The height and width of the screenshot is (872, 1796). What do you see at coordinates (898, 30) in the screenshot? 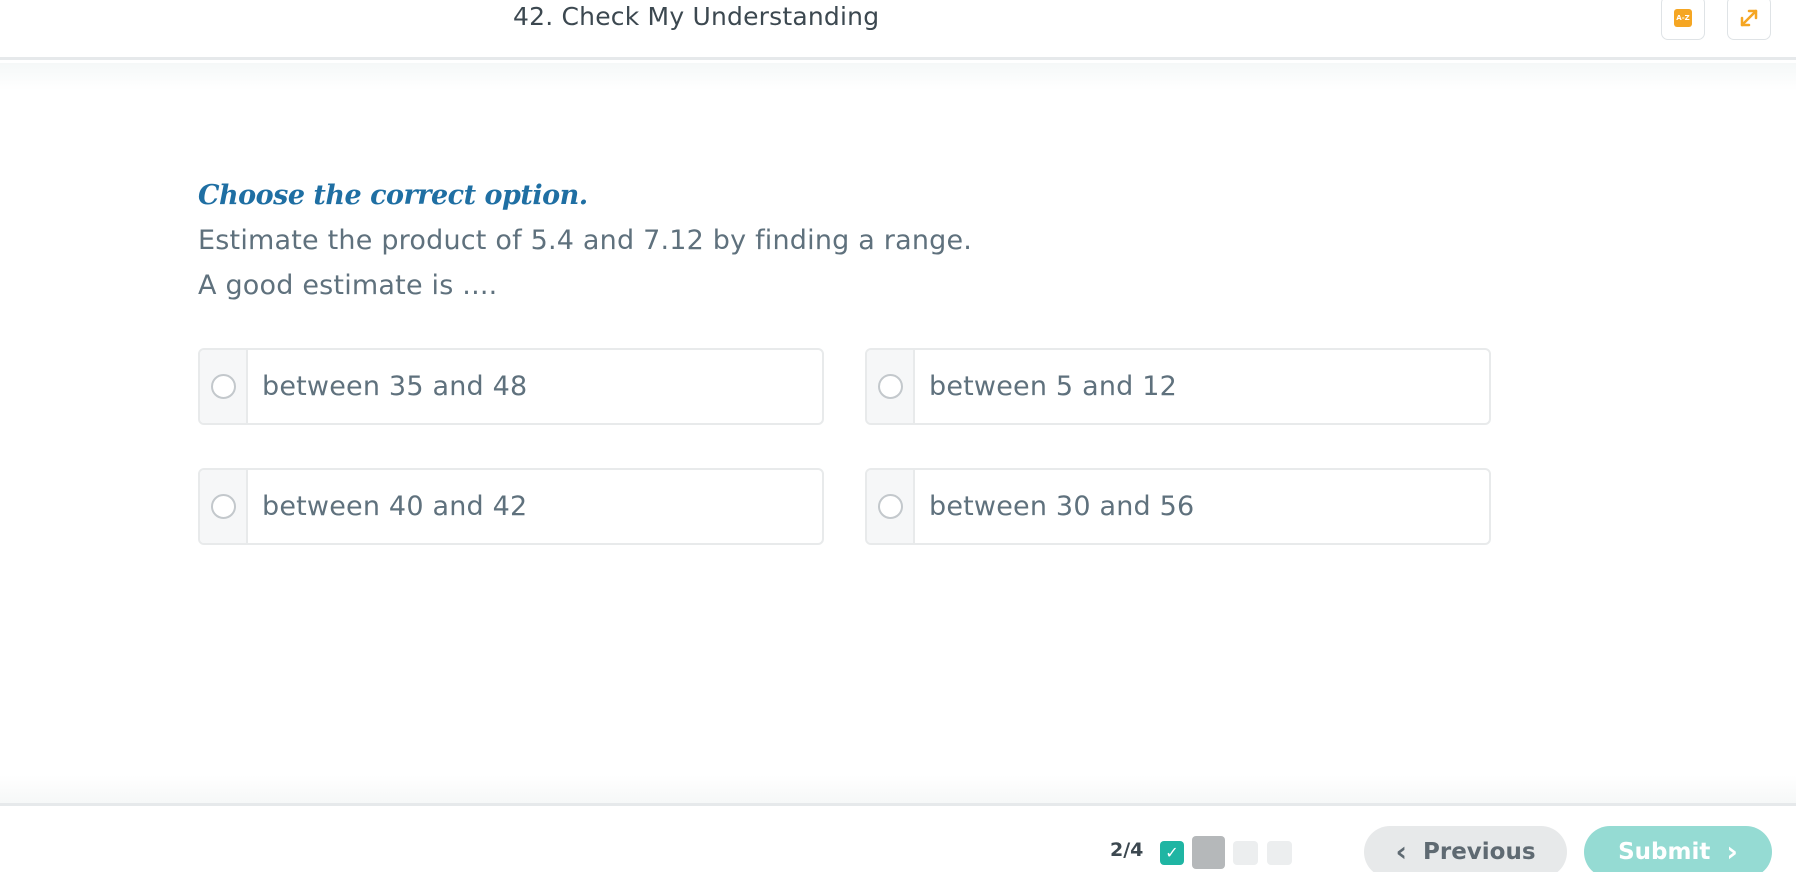
I see `top-bar: 42. Check My Understanding A-Z` at bounding box center [898, 30].